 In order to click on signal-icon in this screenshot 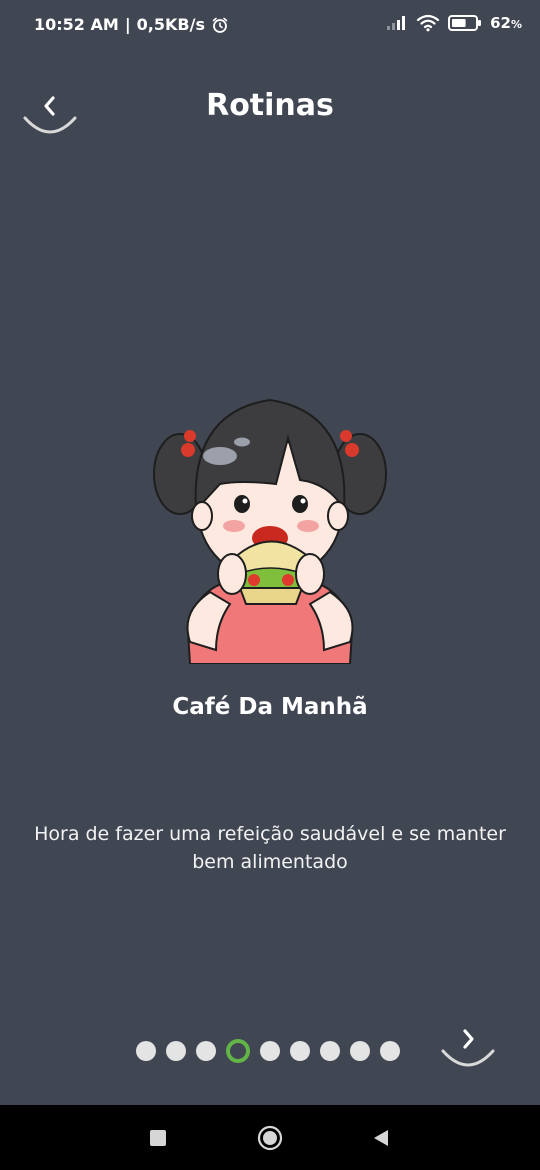, I will do `click(396, 23)`.